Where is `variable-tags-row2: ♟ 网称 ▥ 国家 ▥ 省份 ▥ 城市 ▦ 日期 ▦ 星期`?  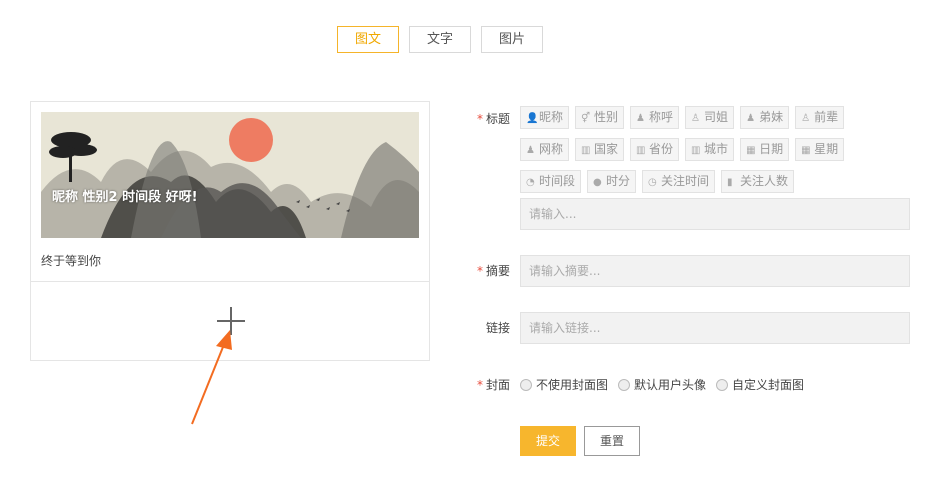 variable-tags-row2: ♟ 网称 ▥ 国家 ▥ 省份 ▥ 城市 ▦ 日期 ▦ 星期 is located at coordinates (682, 149).